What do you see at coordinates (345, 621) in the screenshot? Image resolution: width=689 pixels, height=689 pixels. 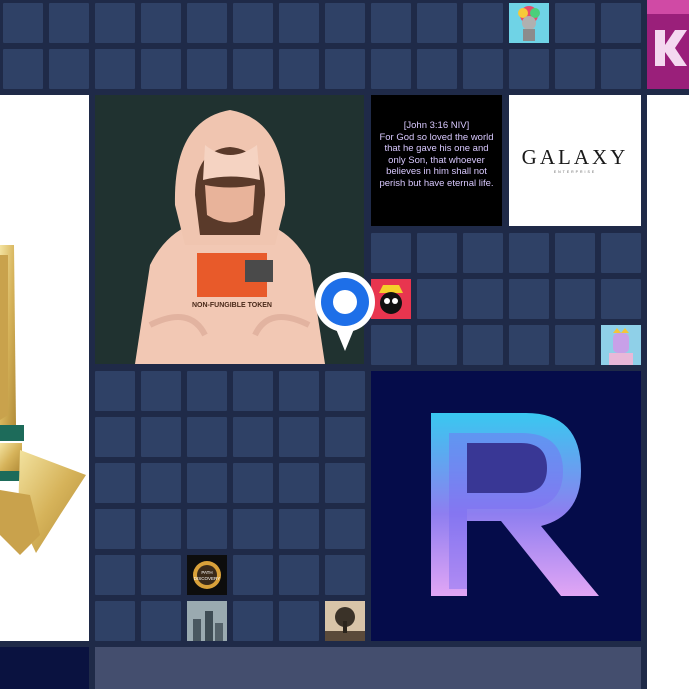 I see `nft-thumb-tree-sunset` at bounding box center [345, 621].